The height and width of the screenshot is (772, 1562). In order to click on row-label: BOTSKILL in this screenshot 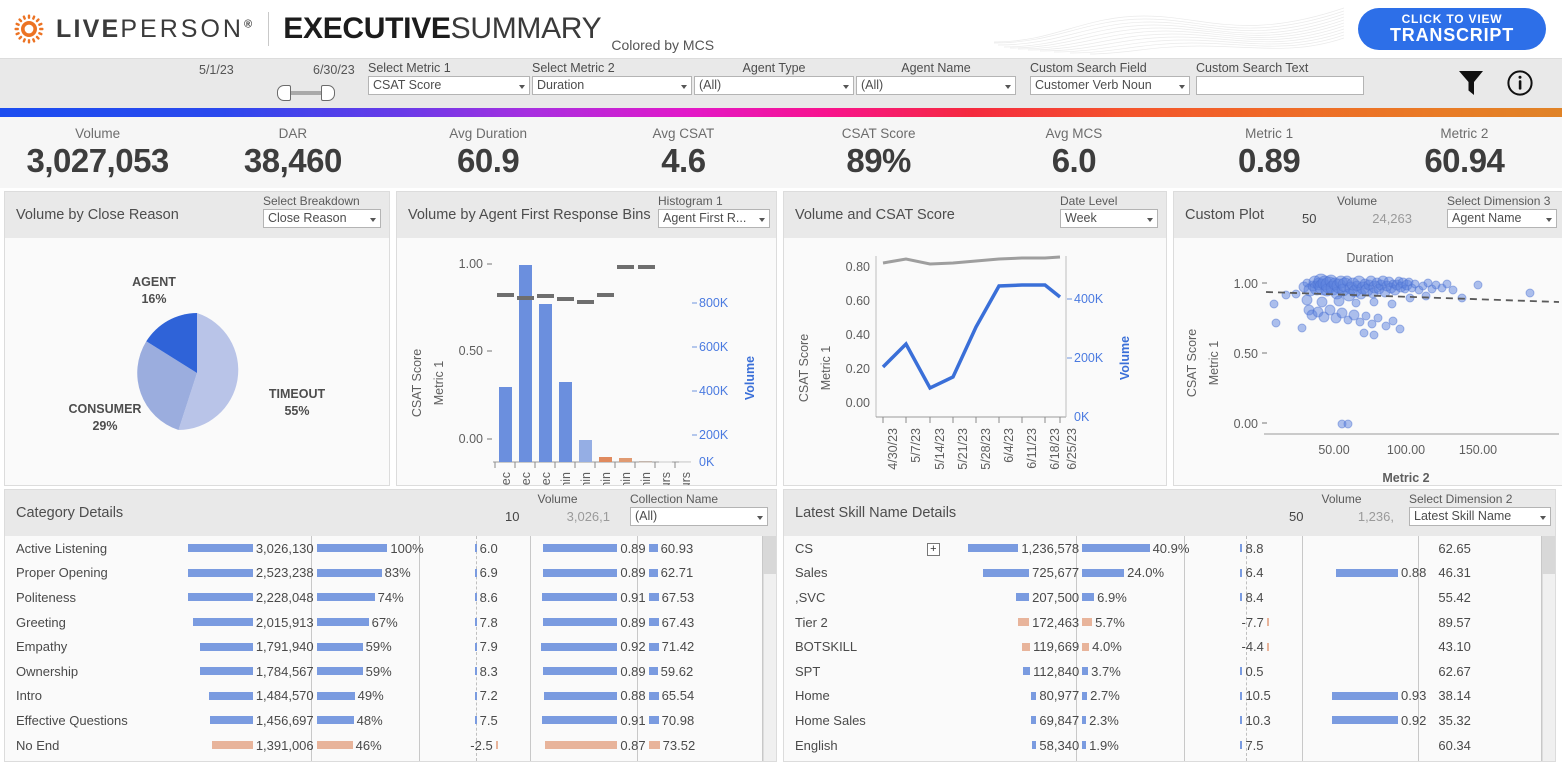, I will do `click(826, 647)`.